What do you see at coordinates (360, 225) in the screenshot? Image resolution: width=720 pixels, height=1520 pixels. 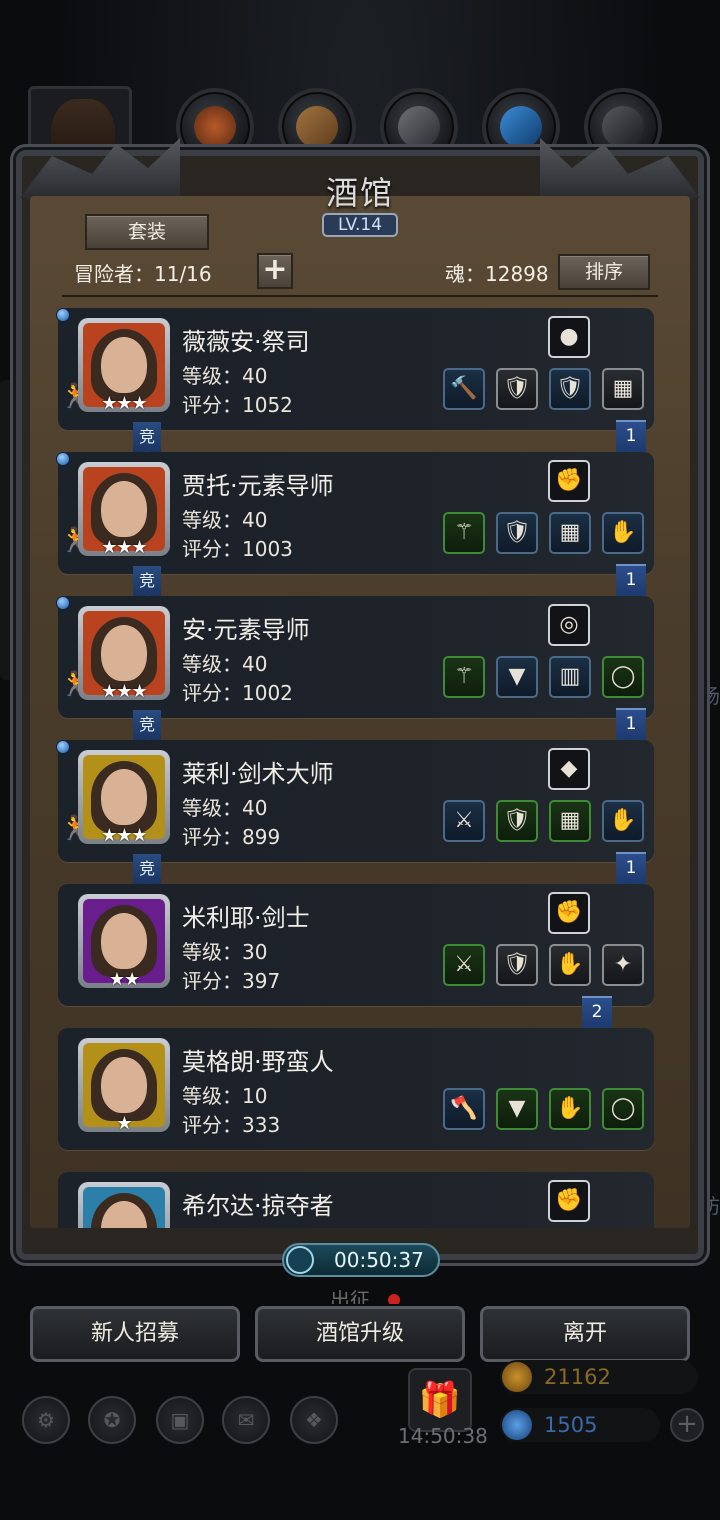 I see `tavern-level-badge: LV.14` at bounding box center [360, 225].